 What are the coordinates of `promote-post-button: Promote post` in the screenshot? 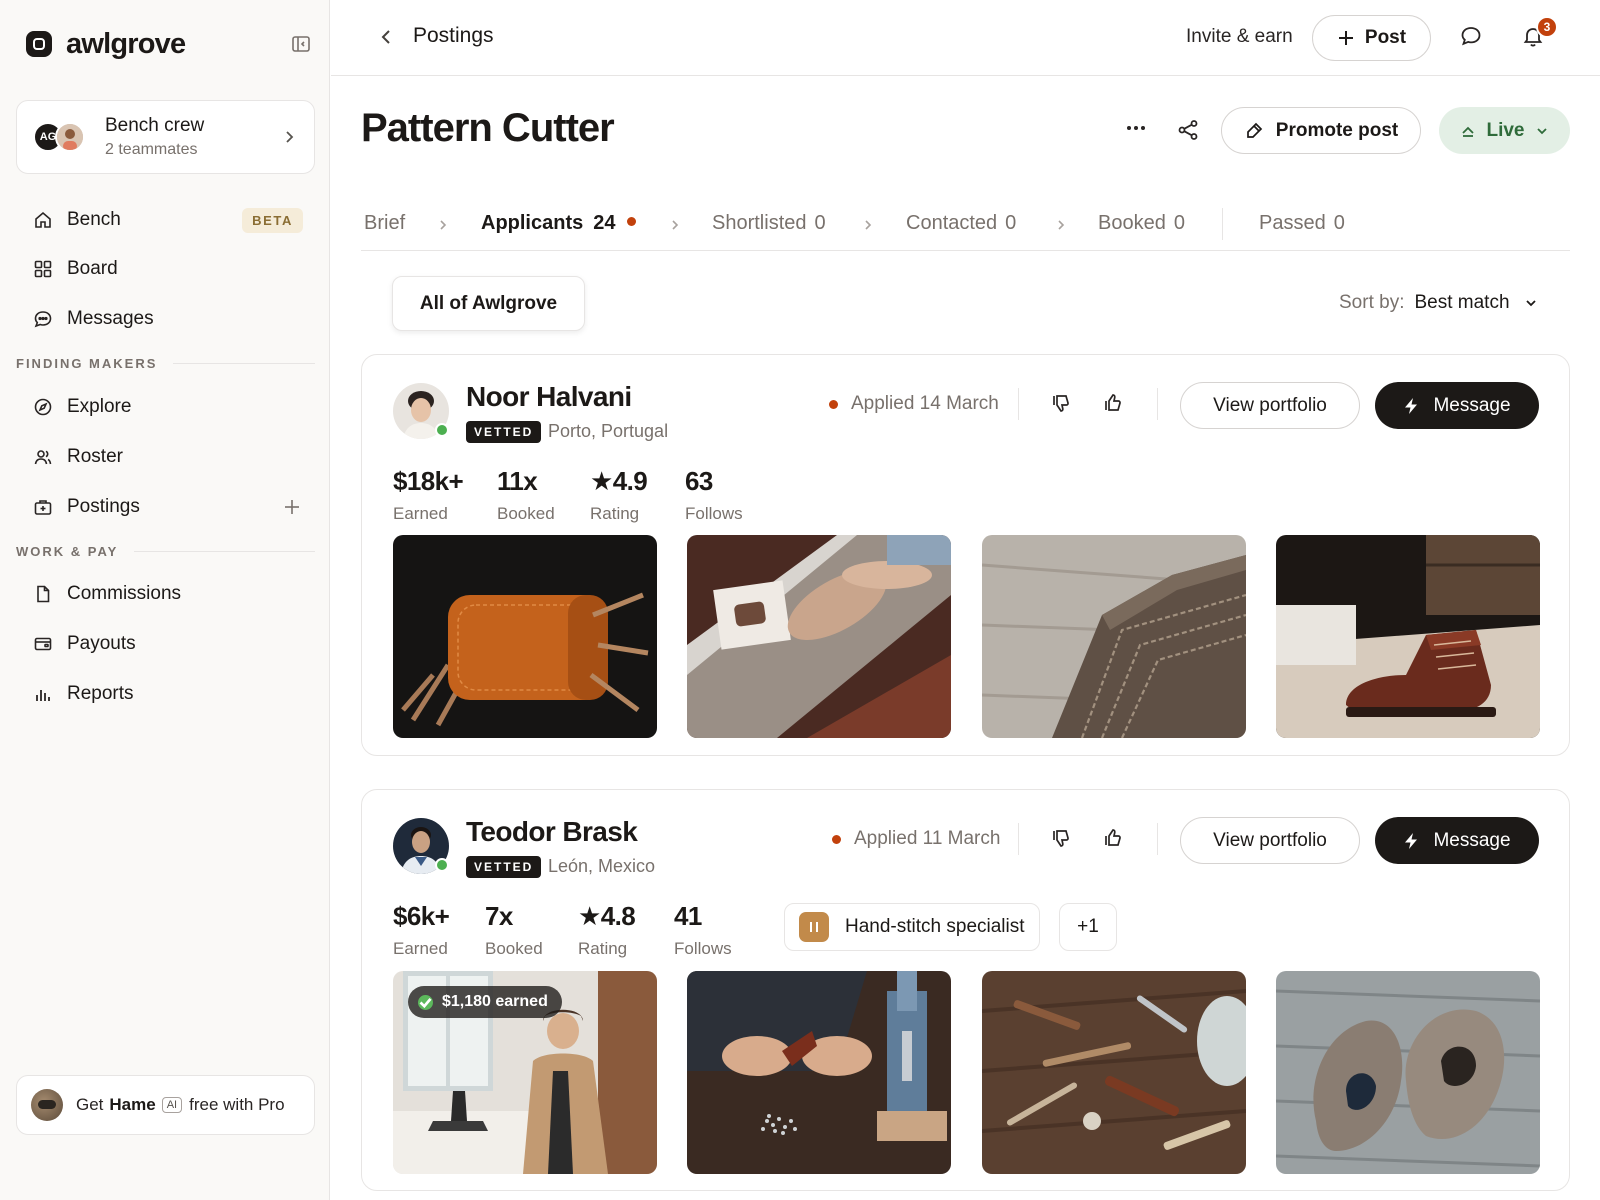 It's located at (1321, 130).